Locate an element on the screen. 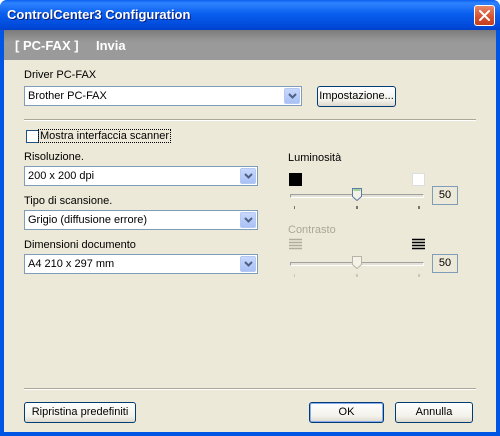 The width and height of the screenshot is (500, 436). dark-swatch-icon is located at coordinates (295, 179).